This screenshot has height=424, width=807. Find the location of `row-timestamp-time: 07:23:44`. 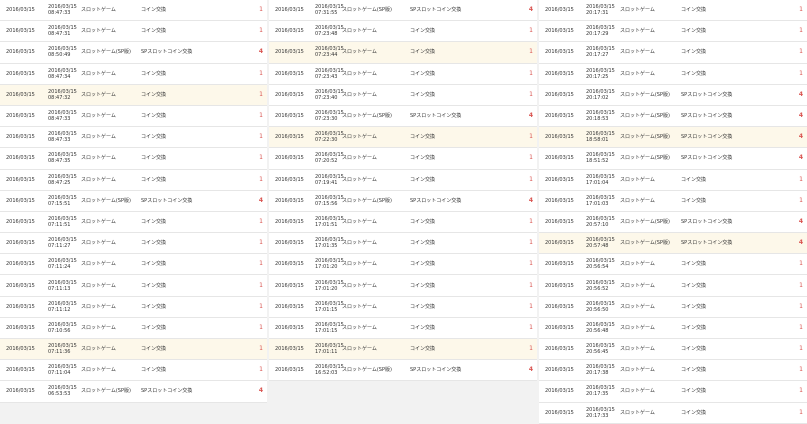

row-timestamp-time: 07:23:44 is located at coordinates (326, 55).